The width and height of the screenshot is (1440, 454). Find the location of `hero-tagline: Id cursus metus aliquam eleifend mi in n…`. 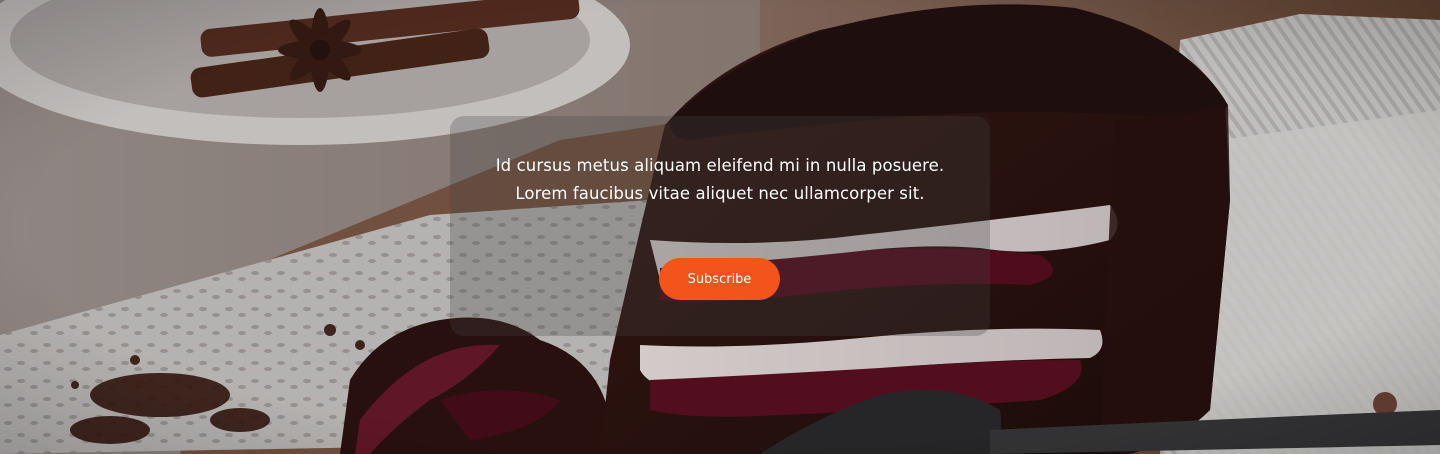

hero-tagline: Id cursus metus aliquam eleifend mi in n… is located at coordinates (720, 180).